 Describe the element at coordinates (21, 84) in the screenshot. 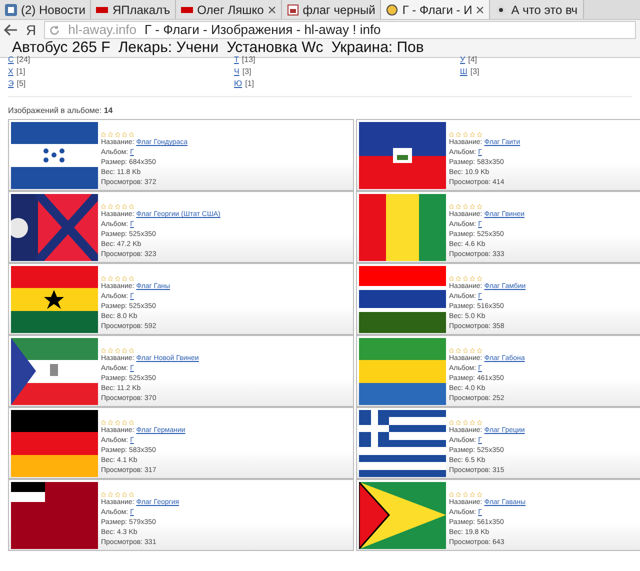

I see `letter-count: [5]` at that location.